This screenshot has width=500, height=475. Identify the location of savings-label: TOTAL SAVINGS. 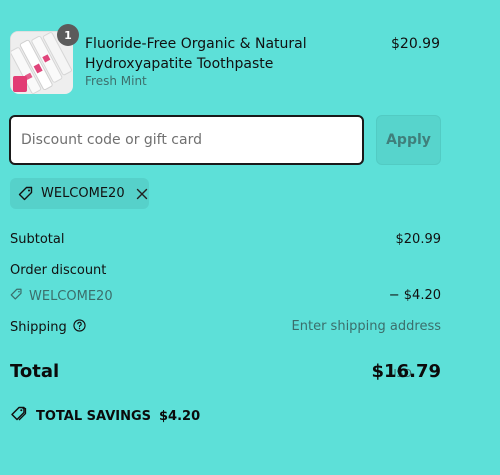
(94, 416).